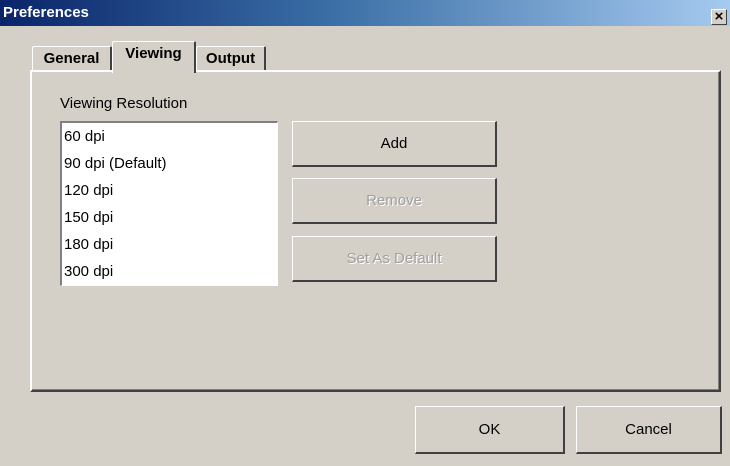 Image resolution: width=730 pixels, height=466 pixels. Describe the element at coordinates (72, 59) in the screenshot. I see `tab-general: General` at that location.